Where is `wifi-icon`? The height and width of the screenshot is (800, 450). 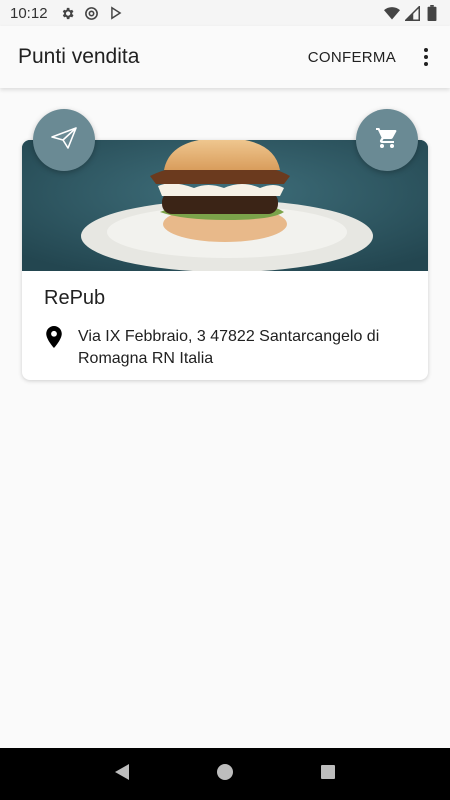
wifi-icon is located at coordinates (392, 13).